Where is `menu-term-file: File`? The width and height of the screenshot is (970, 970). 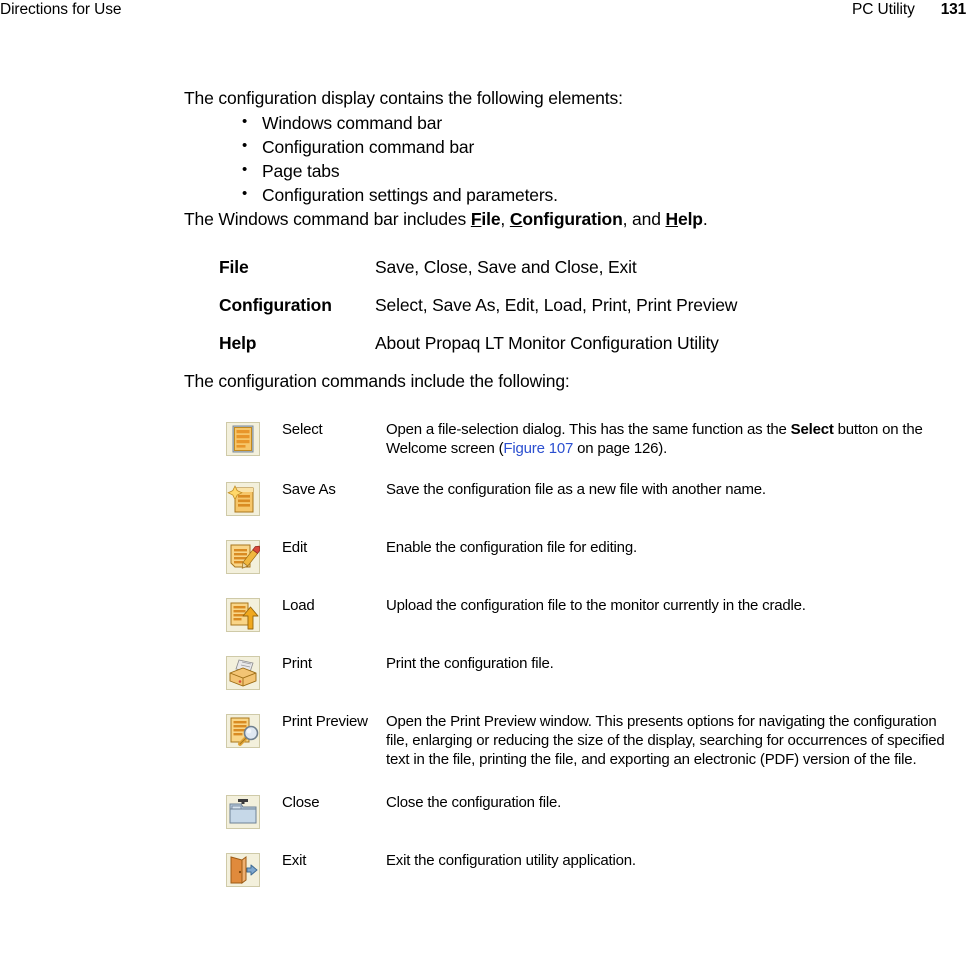
menu-term-file: File is located at coordinates (234, 267).